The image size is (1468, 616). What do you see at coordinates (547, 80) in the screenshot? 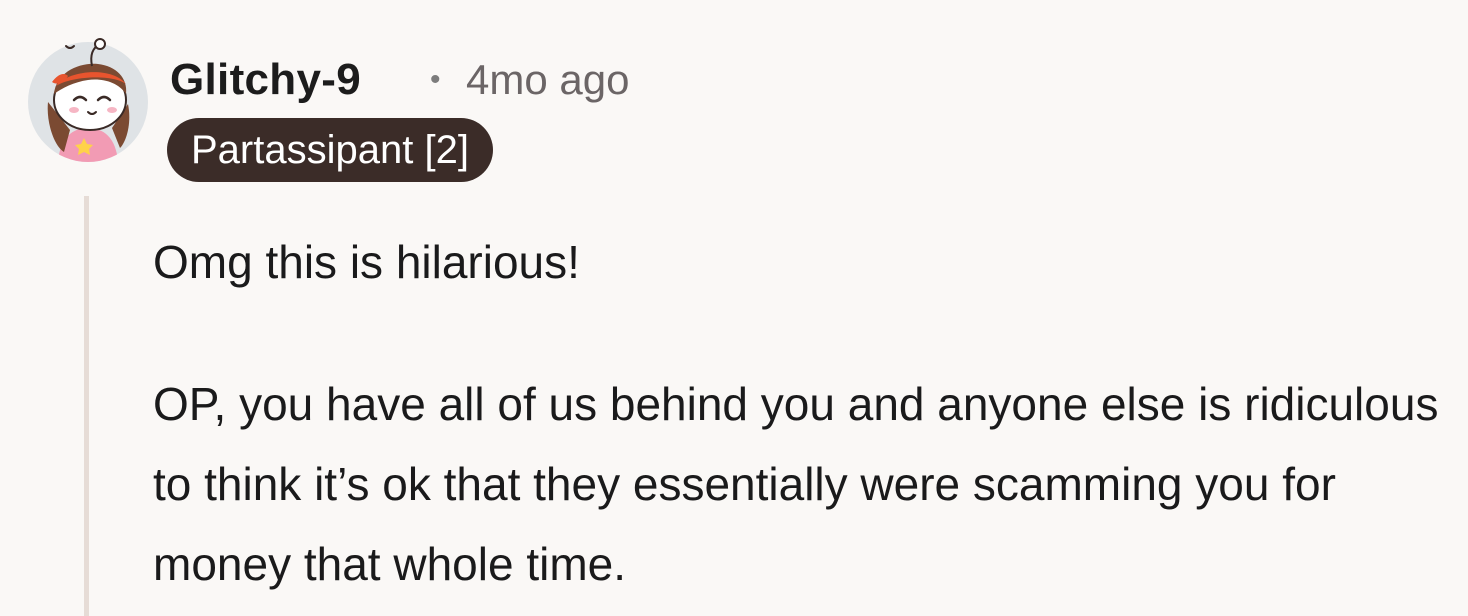
I see `comment-timestamp: 4mo ago` at bounding box center [547, 80].